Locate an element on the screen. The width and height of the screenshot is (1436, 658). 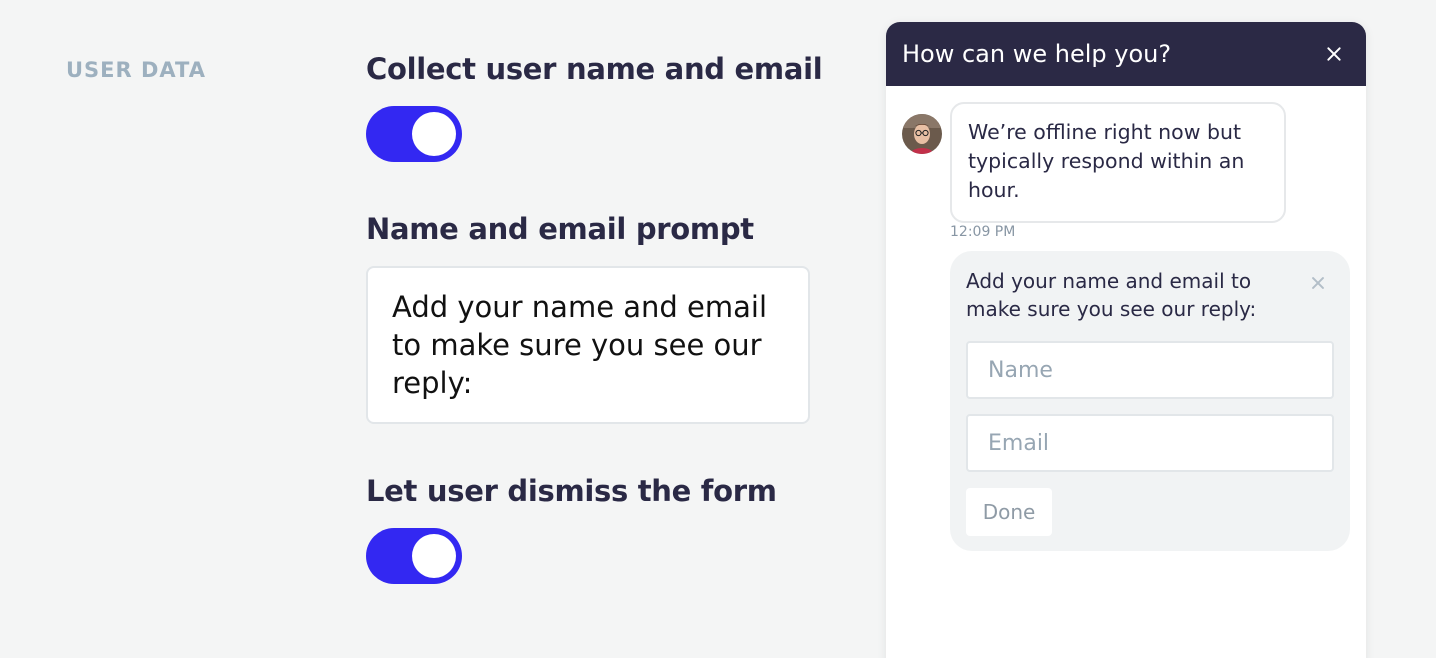
done-button: Done is located at coordinates (1009, 512).